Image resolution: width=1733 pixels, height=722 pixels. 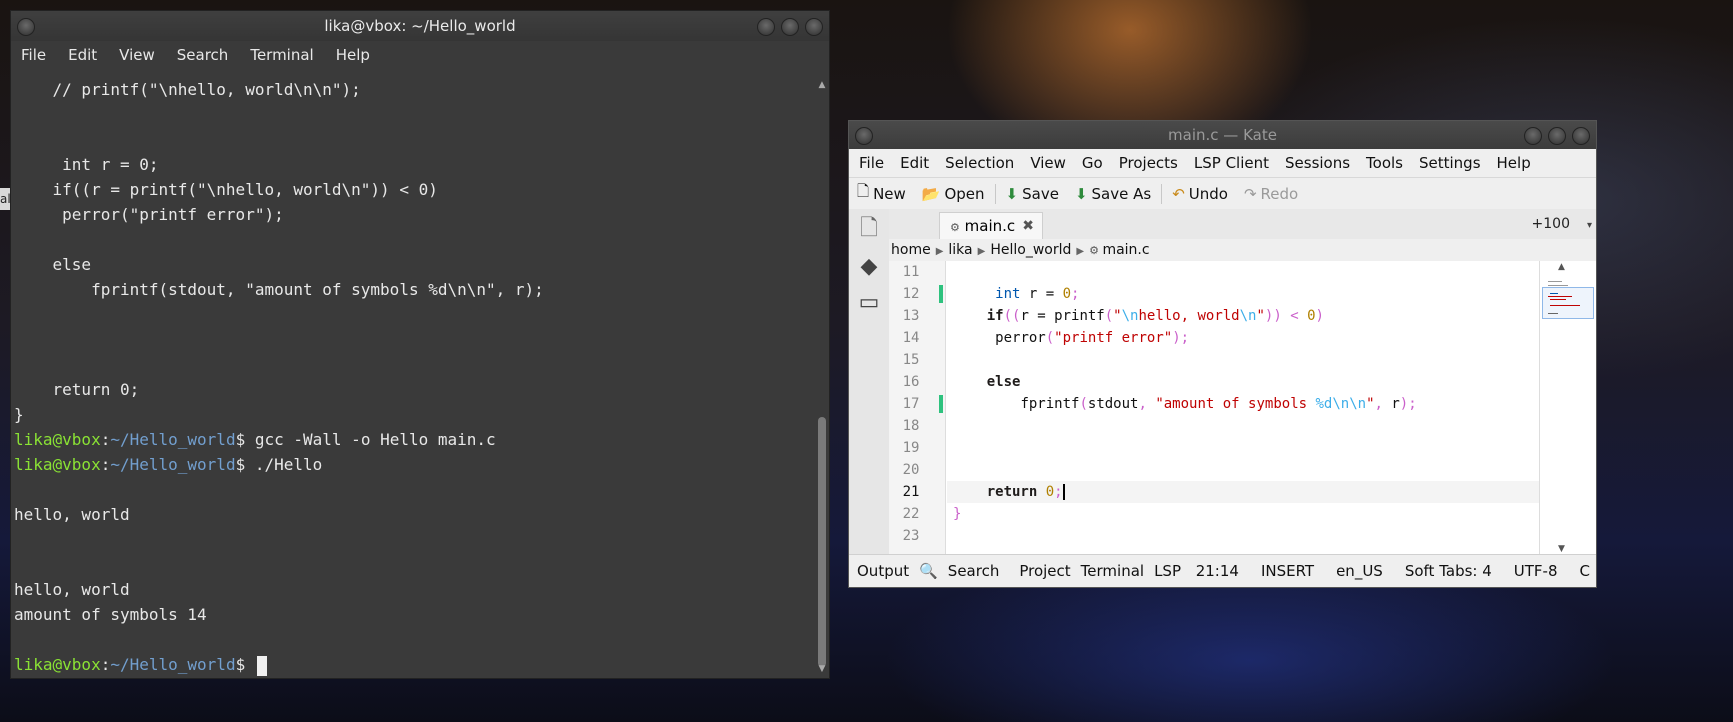 I want to click on close-tab-icon: ✖, so click(x=1028, y=226).